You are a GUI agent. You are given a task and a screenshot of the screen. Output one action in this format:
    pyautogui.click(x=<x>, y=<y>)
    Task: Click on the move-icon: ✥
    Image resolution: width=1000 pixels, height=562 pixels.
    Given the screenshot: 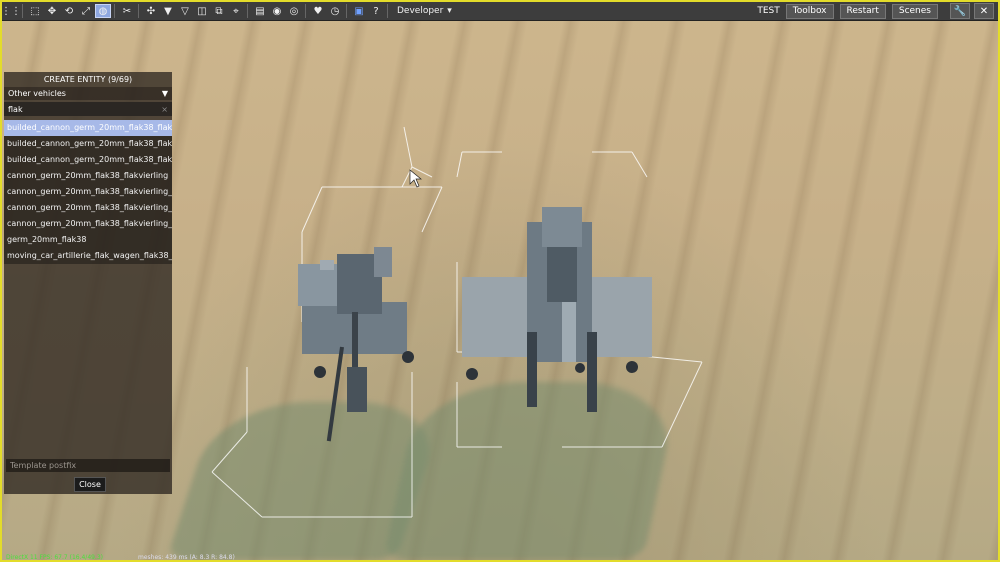 What is the action you would take?
    pyautogui.click(x=52, y=11)
    